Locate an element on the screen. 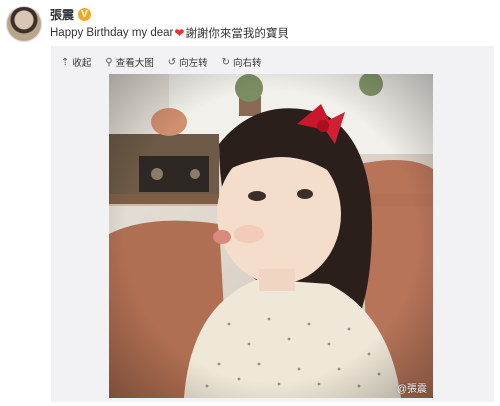  post-text: Happy Birthday my dear ❤ 謝謝你來當我的寶貝 is located at coordinates (169, 33).